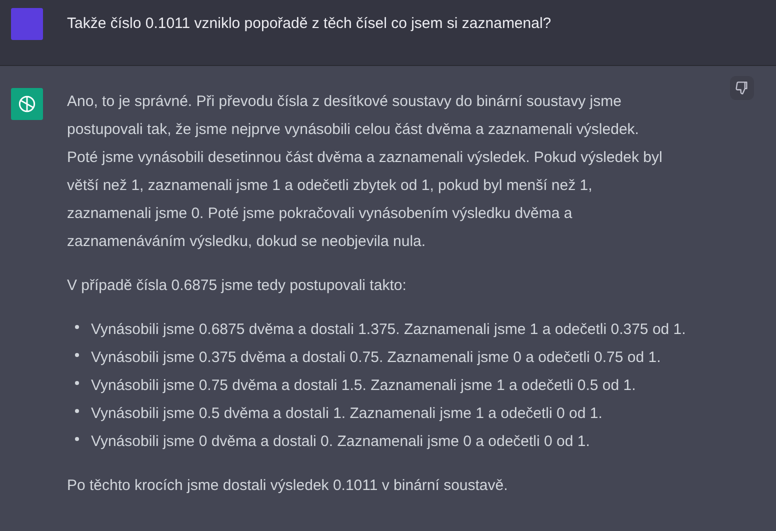  I want to click on message-paragraph: Po těchto krocích jsme dostali výsledek 0.1011 v binární soustavě., so click(288, 486).